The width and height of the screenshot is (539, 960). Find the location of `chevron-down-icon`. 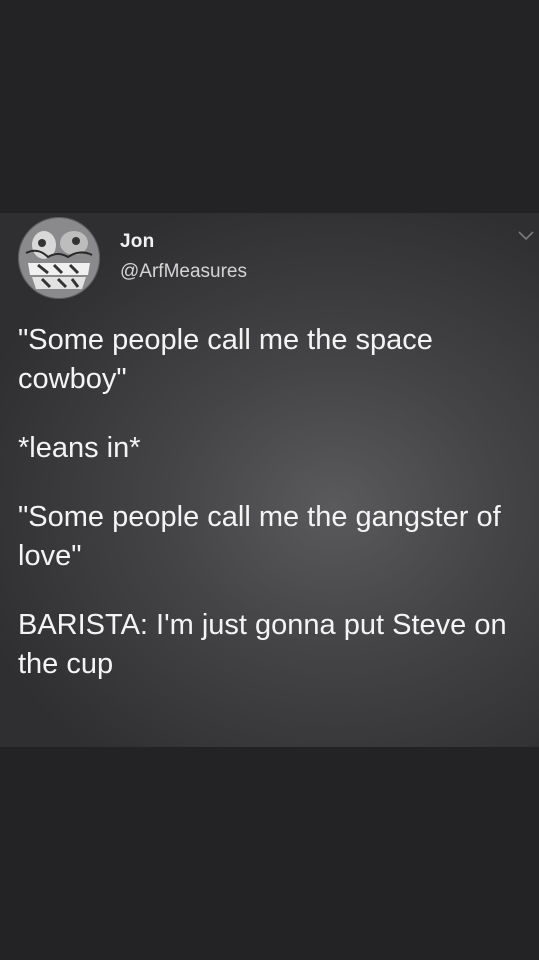

chevron-down-icon is located at coordinates (526, 236).